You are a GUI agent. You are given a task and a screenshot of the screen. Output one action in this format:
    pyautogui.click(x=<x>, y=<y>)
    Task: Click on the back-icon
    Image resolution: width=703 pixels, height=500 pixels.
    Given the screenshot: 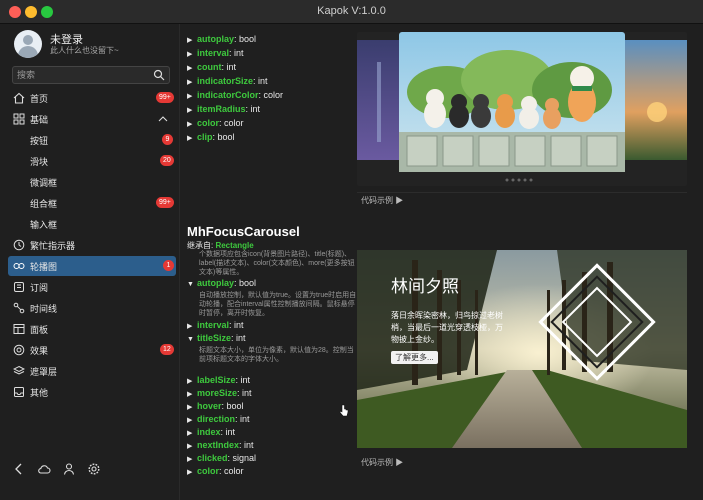 What is the action you would take?
    pyautogui.click(x=19, y=469)
    